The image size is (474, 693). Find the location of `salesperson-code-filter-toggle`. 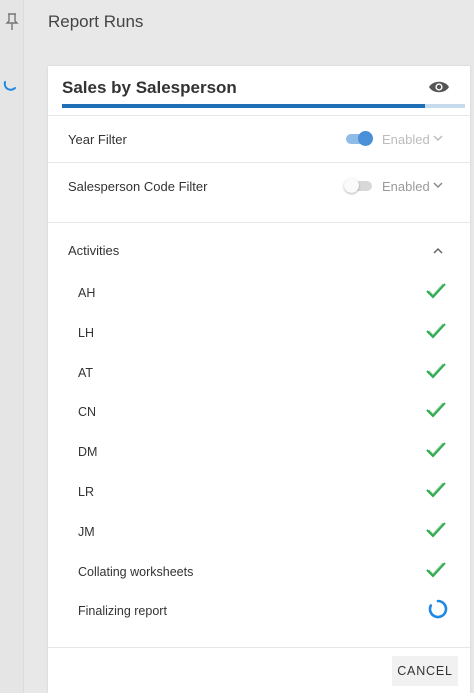

salesperson-code-filter-toggle is located at coordinates (358, 185).